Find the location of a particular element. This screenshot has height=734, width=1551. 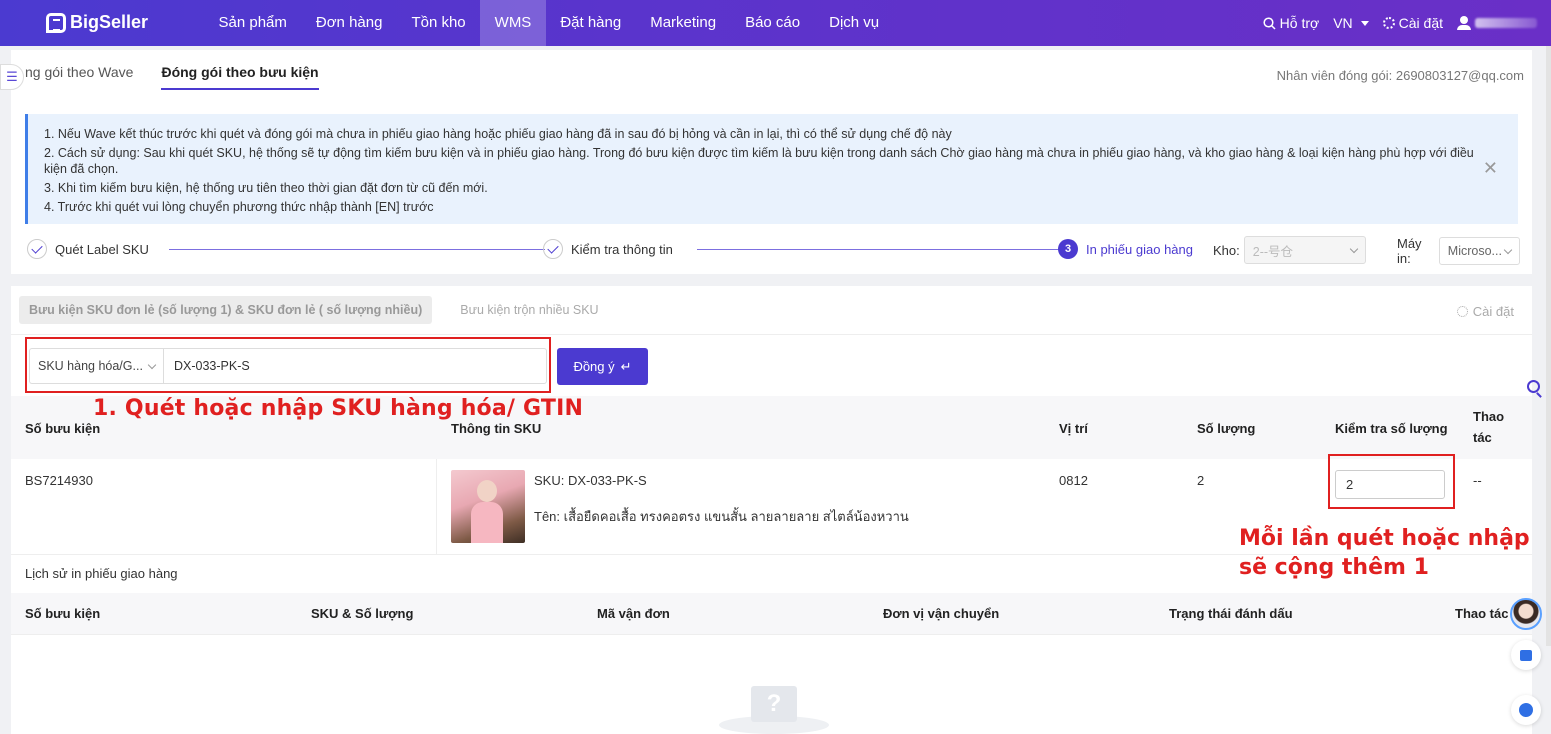

caret-down-icon is located at coordinates (1364, 23).